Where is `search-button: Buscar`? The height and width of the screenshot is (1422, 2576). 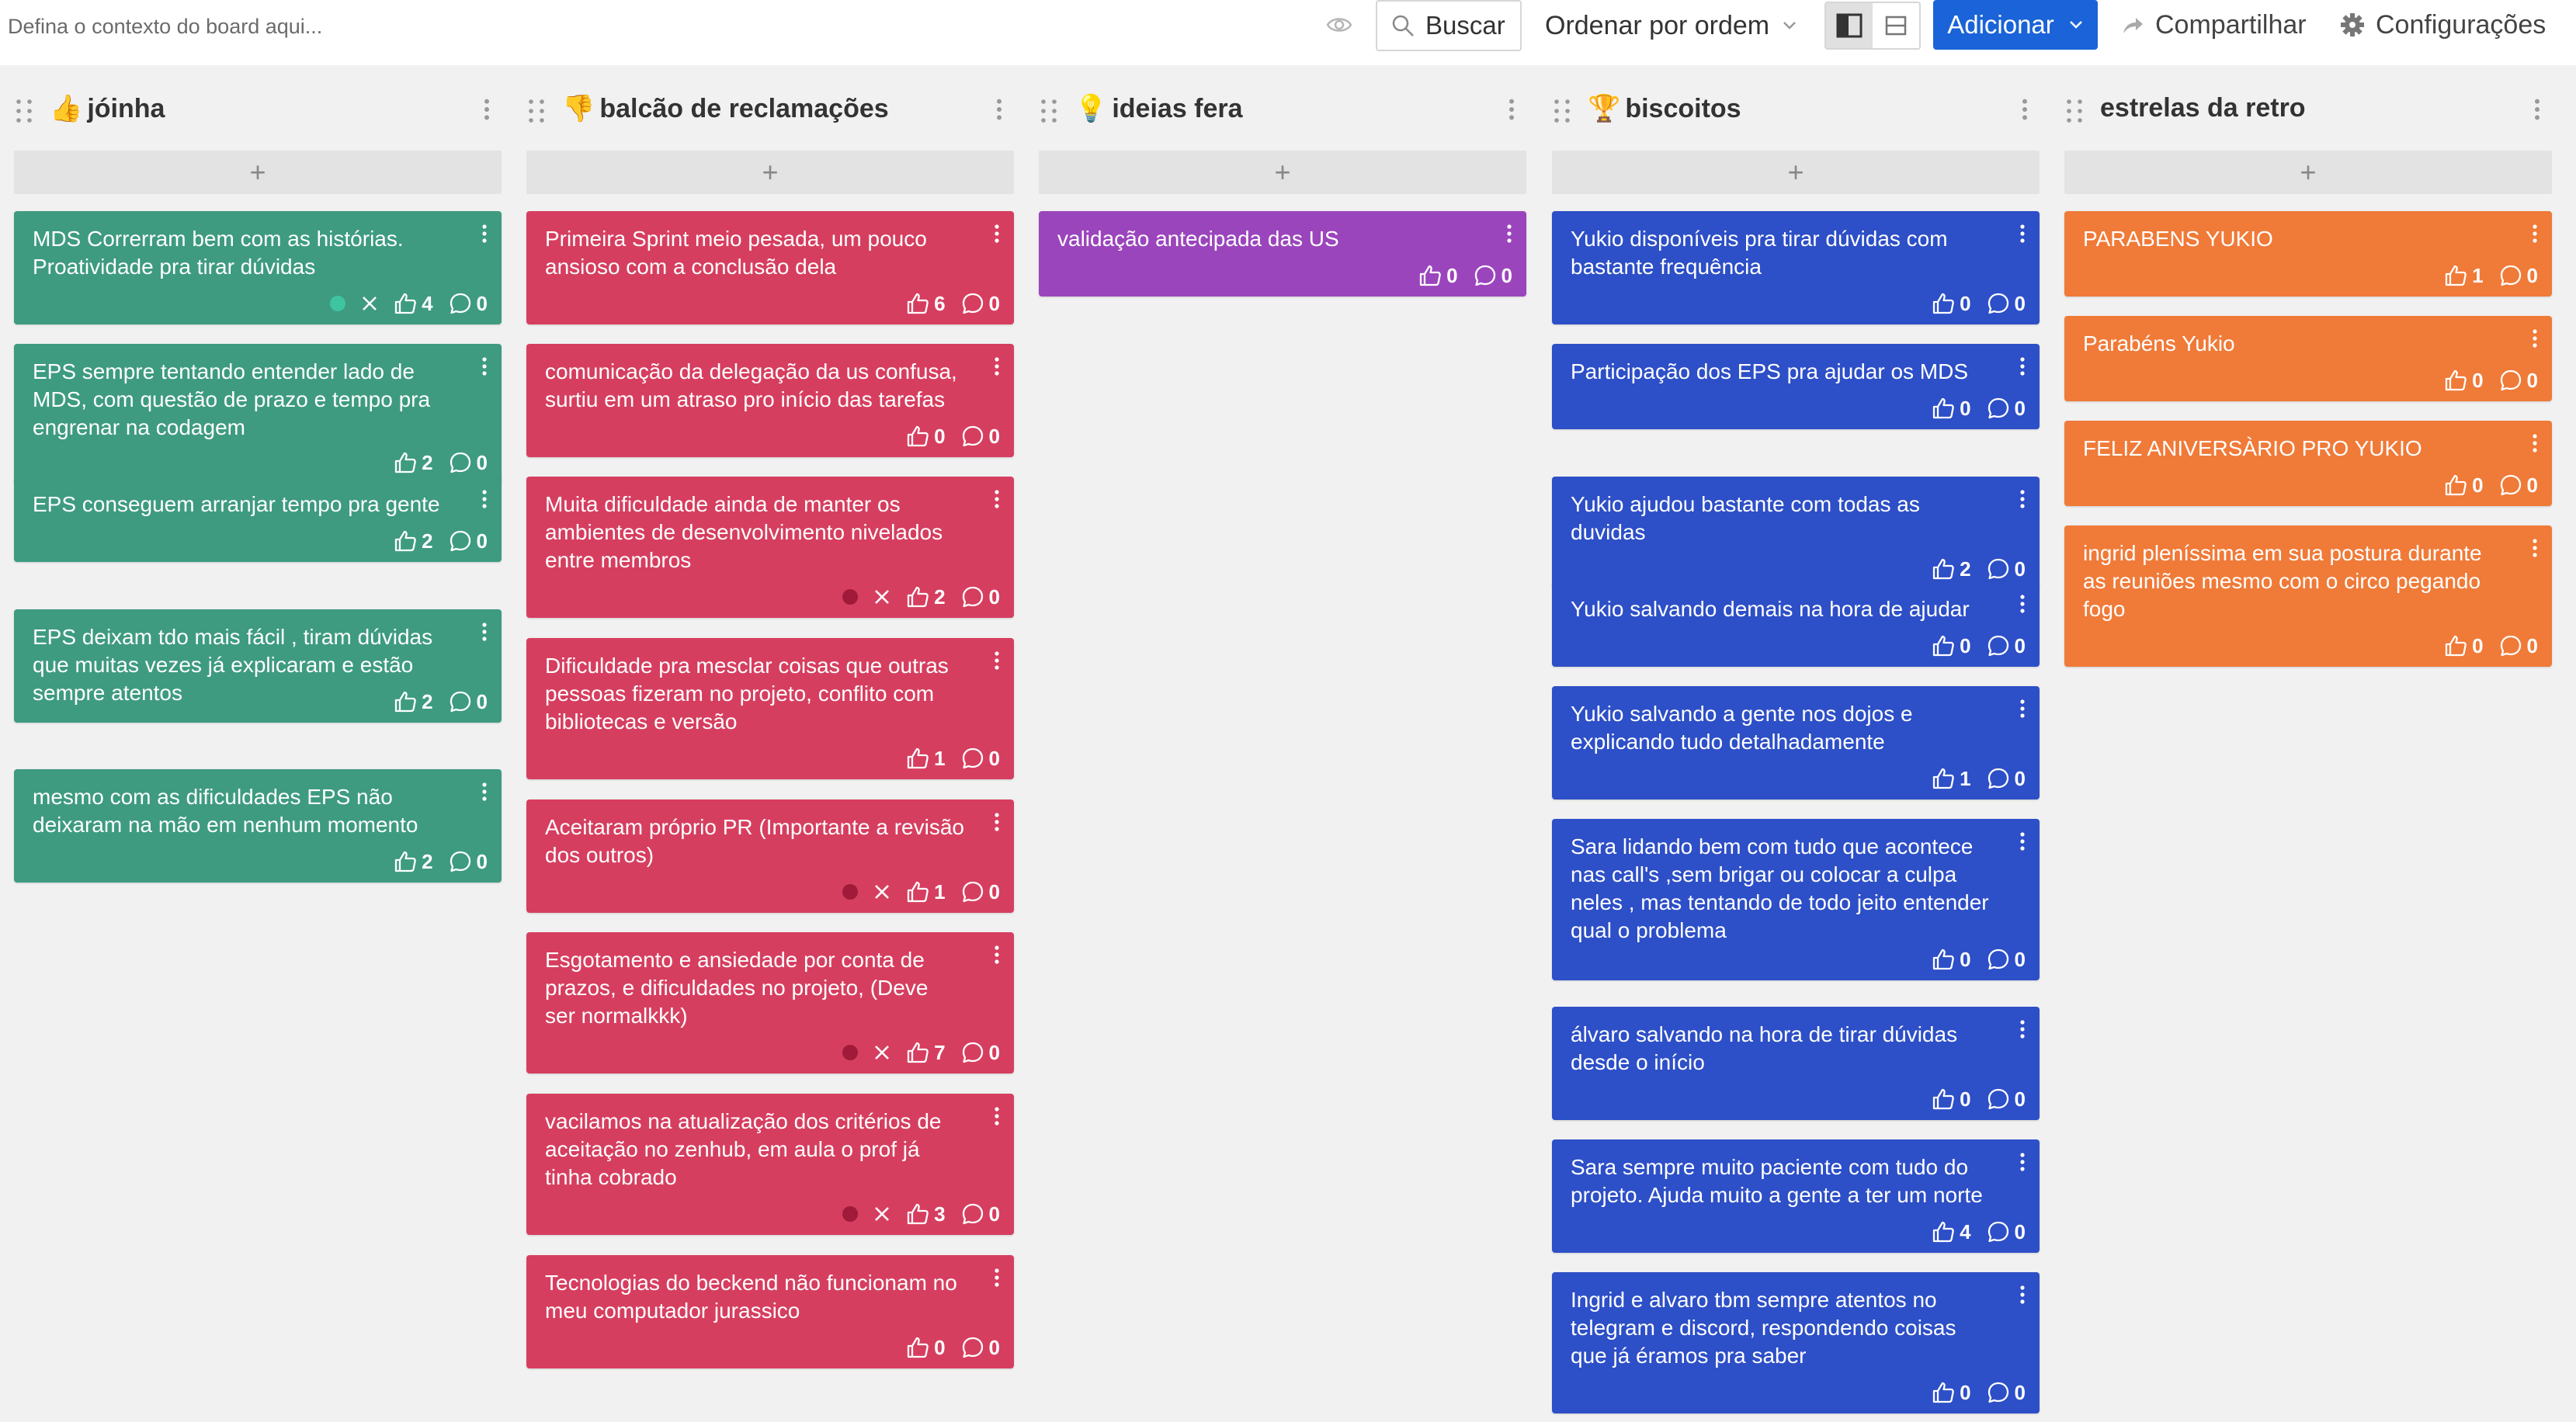
search-button: Buscar is located at coordinates (1449, 25).